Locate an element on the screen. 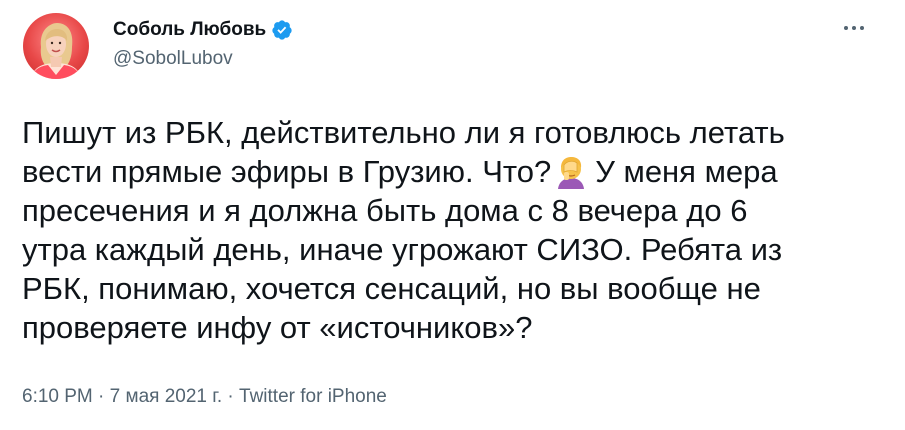 The width and height of the screenshot is (905, 430). person-facepalming-emoji is located at coordinates (571, 171).